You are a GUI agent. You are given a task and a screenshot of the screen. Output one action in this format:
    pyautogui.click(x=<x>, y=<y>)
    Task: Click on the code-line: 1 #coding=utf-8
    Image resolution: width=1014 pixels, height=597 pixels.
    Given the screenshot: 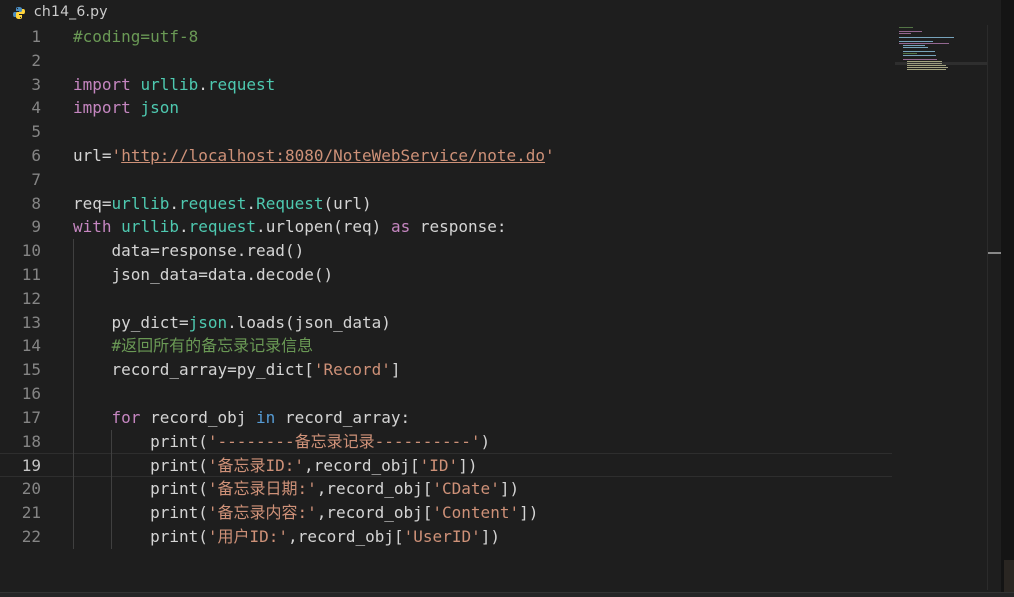 What is the action you would take?
    pyautogui.click(x=446, y=37)
    